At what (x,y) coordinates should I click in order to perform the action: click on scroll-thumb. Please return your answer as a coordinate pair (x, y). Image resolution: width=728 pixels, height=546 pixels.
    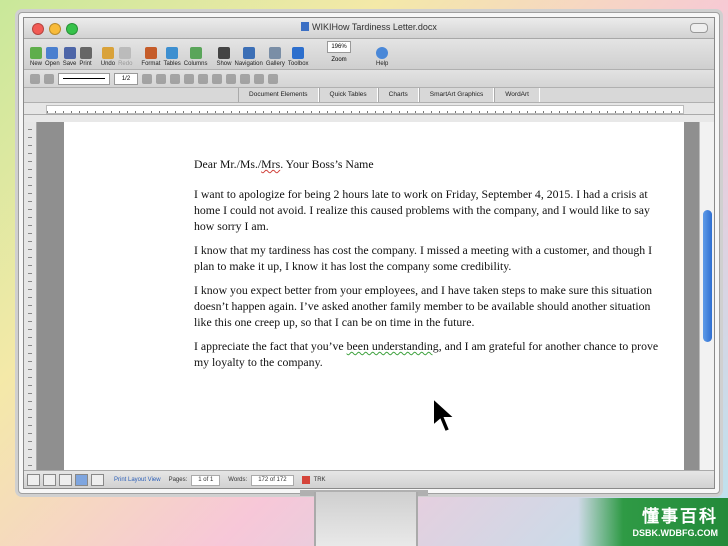
    Looking at the image, I should click on (707, 276).